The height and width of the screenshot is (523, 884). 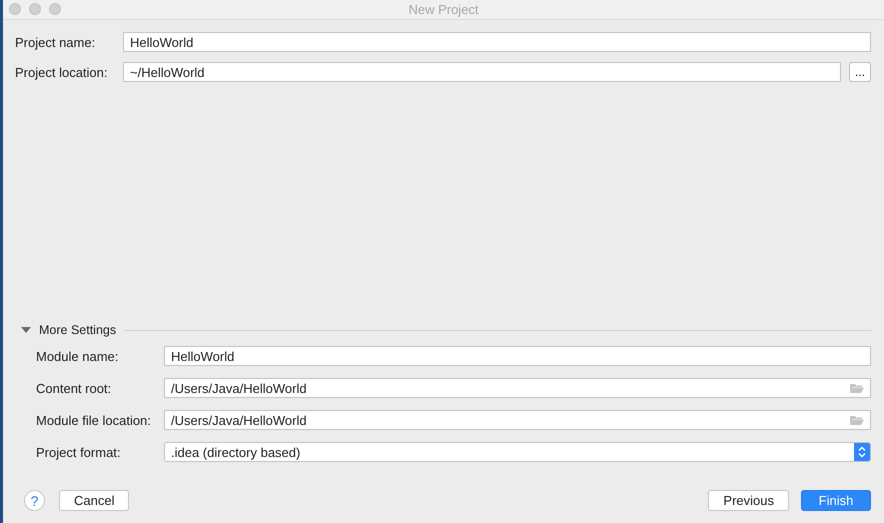 What do you see at coordinates (836, 500) in the screenshot?
I see `finish-button: Finish` at bounding box center [836, 500].